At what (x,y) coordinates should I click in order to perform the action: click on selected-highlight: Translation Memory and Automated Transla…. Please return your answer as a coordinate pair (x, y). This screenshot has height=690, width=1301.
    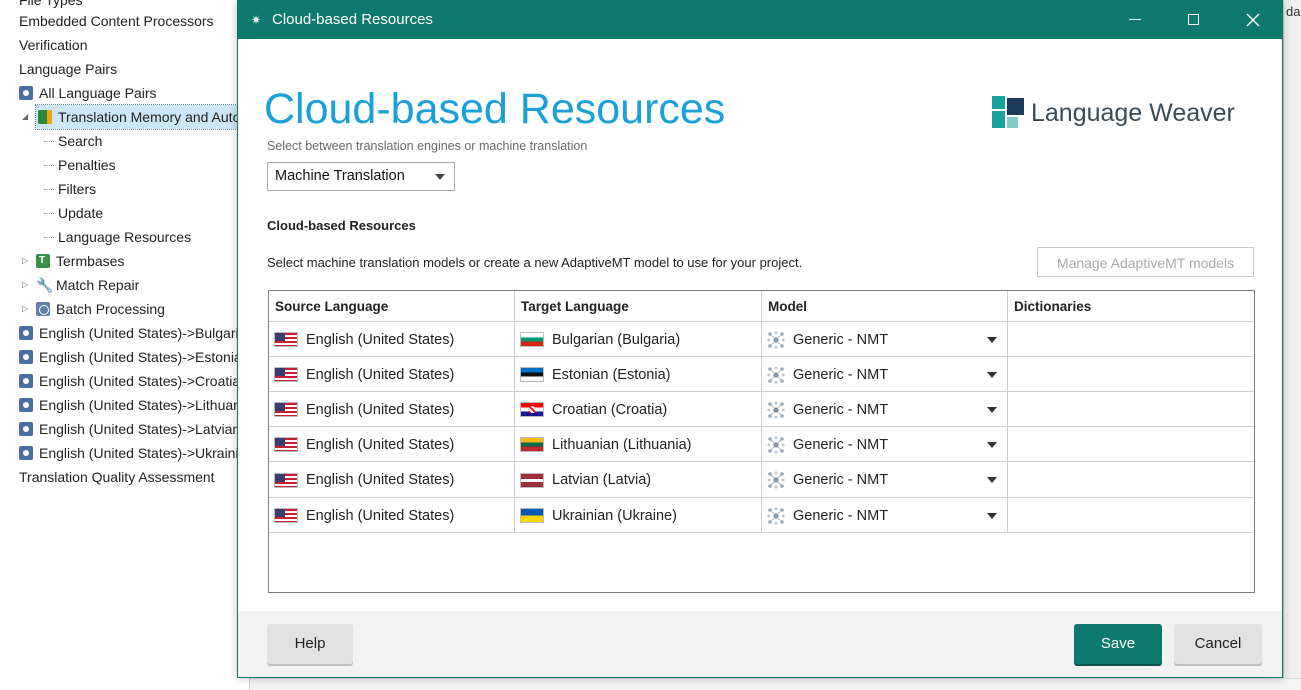
    Looking at the image, I should click on (142, 117).